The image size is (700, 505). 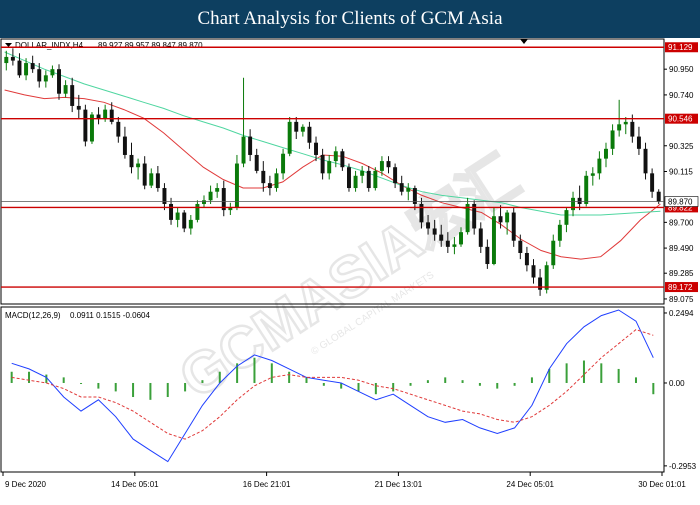 What do you see at coordinates (150, 45) in the screenshot?
I see `ohlc-readout: 89.927 89.957 89.847 89.870` at bounding box center [150, 45].